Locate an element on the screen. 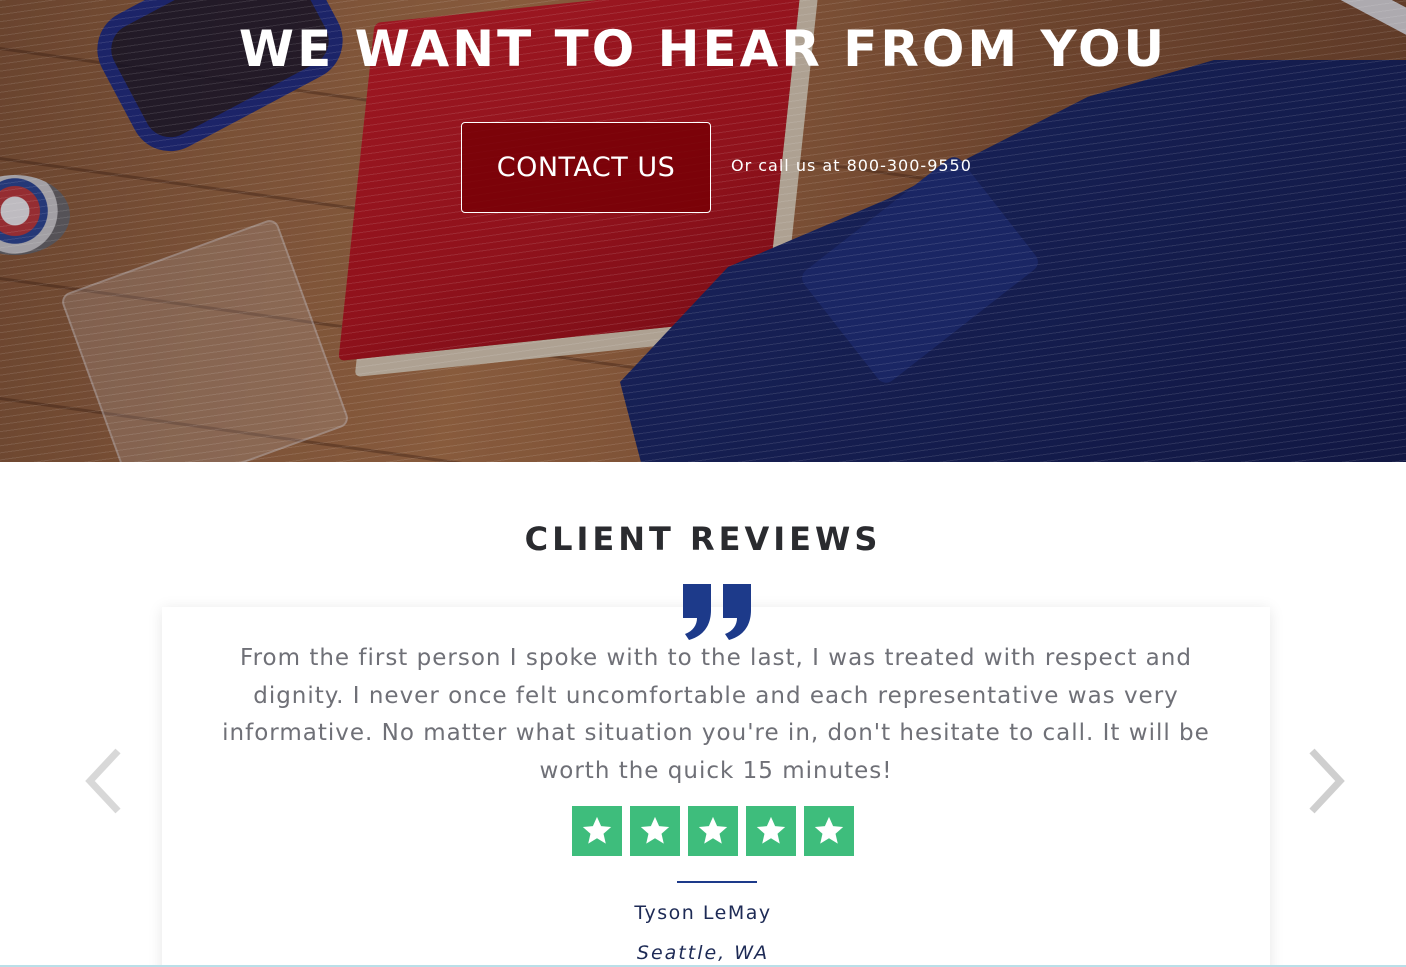 The width and height of the screenshot is (1406, 967). contact-us-button: CONTACT US is located at coordinates (586, 167).